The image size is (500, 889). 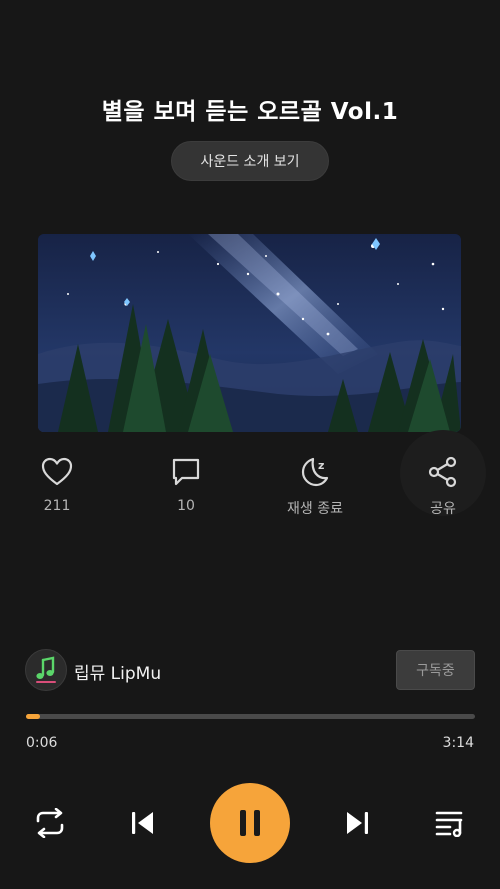 What do you see at coordinates (33, 716) in the screenshot?
I see `progress-fill` at bounding box center [33, 716].